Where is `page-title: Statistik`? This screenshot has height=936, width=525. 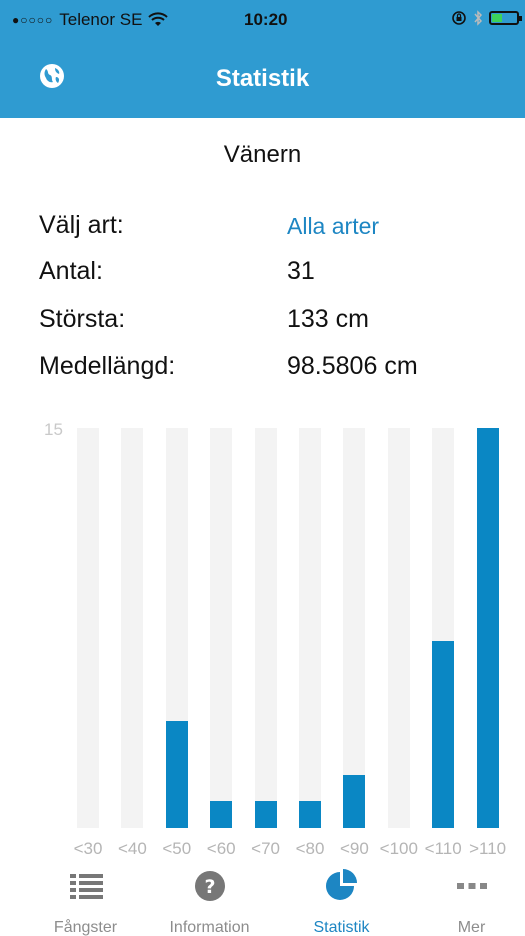
page-title: Statistik is located at coordinates (262, 78).